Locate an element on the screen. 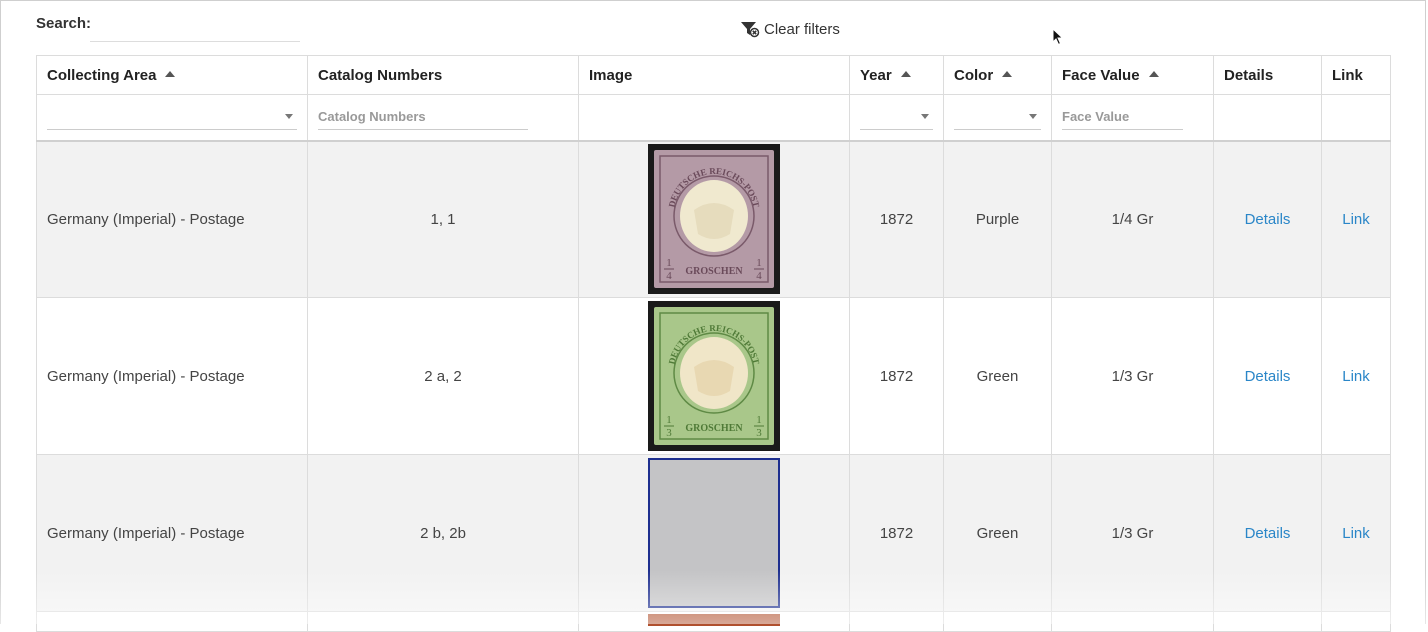  filter-row is located at coordinates (713, 118).